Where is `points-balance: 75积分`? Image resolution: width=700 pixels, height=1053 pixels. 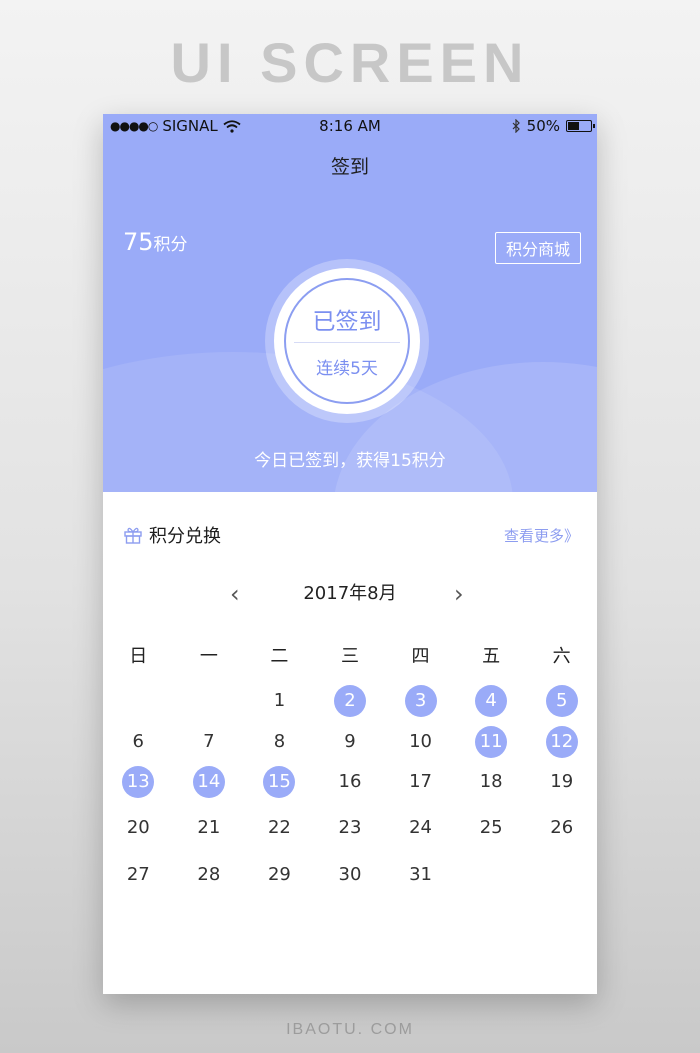 points-balance: 75积分 is located at coordinates (155, 242).